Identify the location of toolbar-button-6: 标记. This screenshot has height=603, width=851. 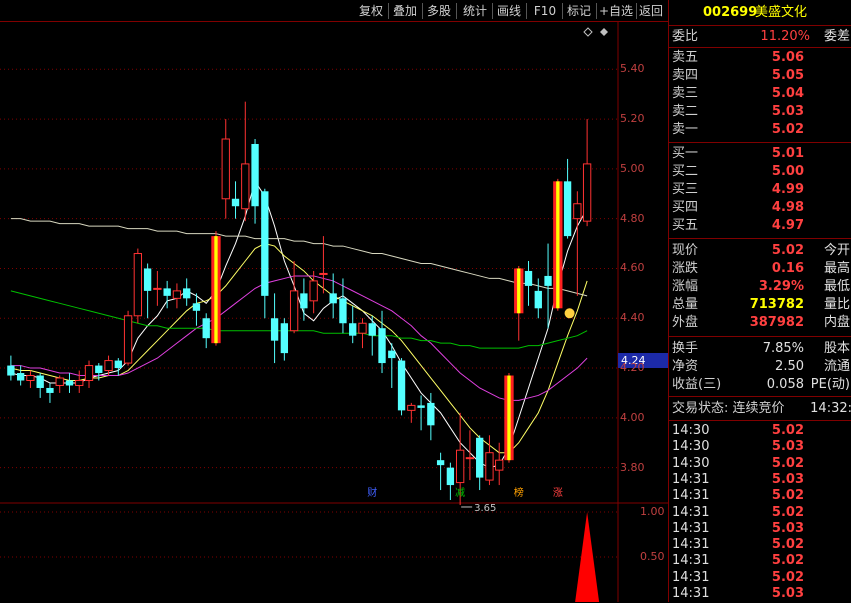
(579, 11).